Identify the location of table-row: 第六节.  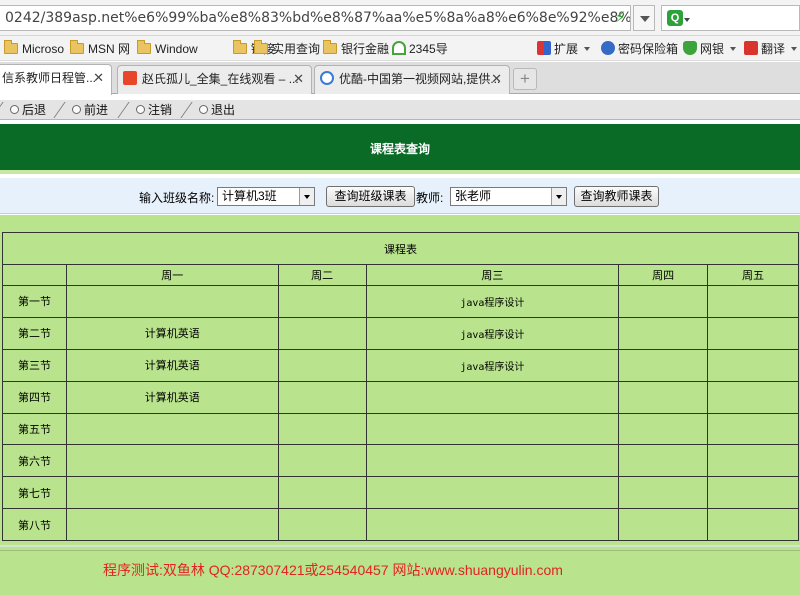
(400, 461).